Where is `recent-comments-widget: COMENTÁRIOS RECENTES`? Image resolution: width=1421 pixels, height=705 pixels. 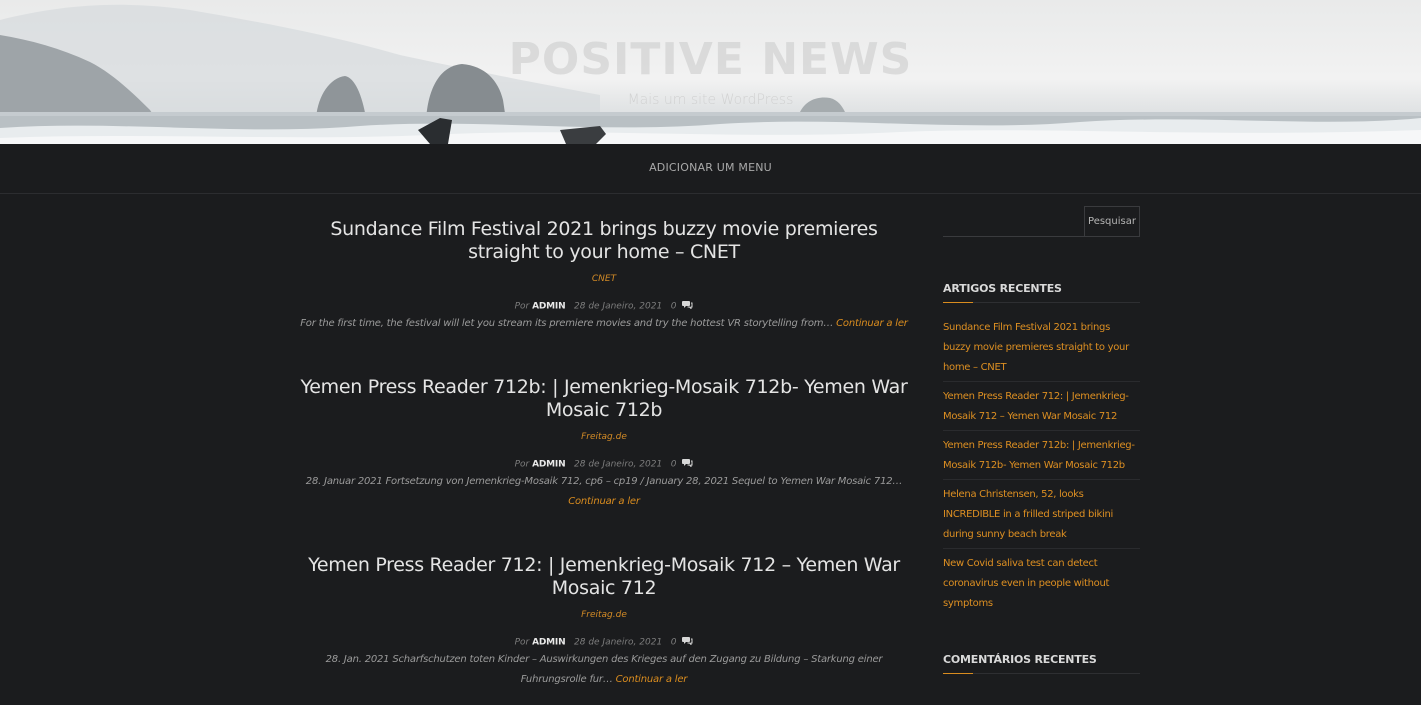 recent-comments-widget: COMENTÁRIOS RECENTES is located at coordinates (1041, 663).